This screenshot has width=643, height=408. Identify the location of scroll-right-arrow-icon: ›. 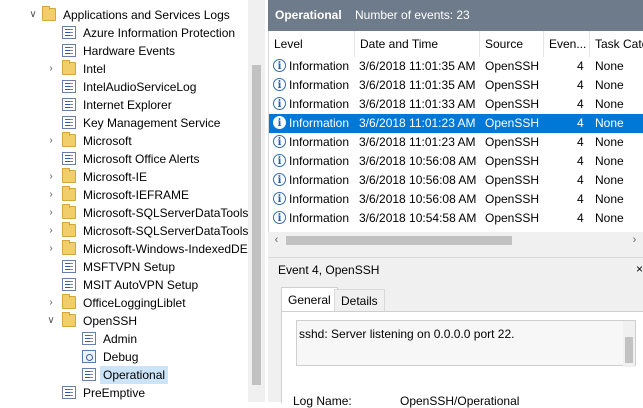
(634, 240).